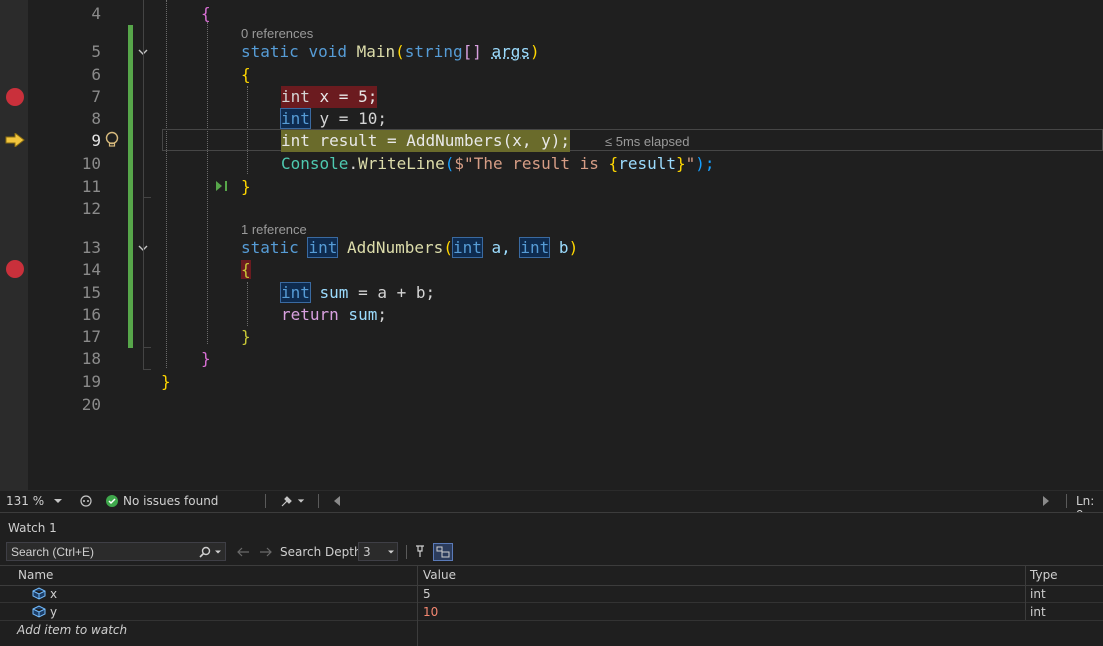 This screenshot has height=646, width=1103. Describe the element at coordinates (64, 405) in the screenshot. I see `line-number: 20` at that location.